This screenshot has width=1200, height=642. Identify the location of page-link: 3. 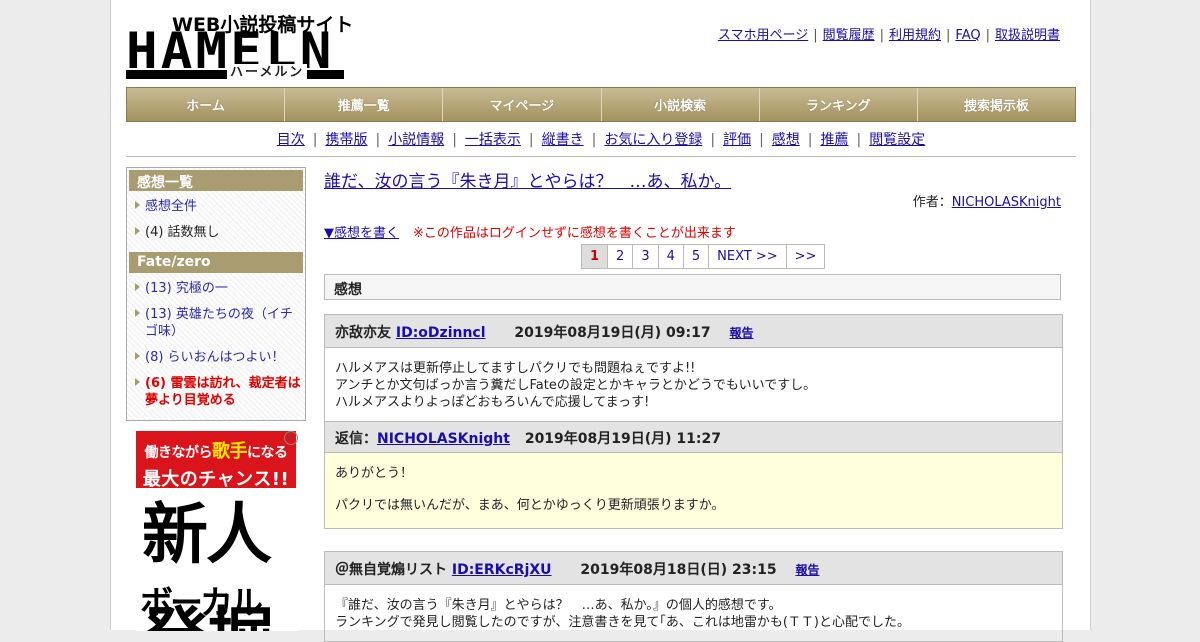
(646, 256).